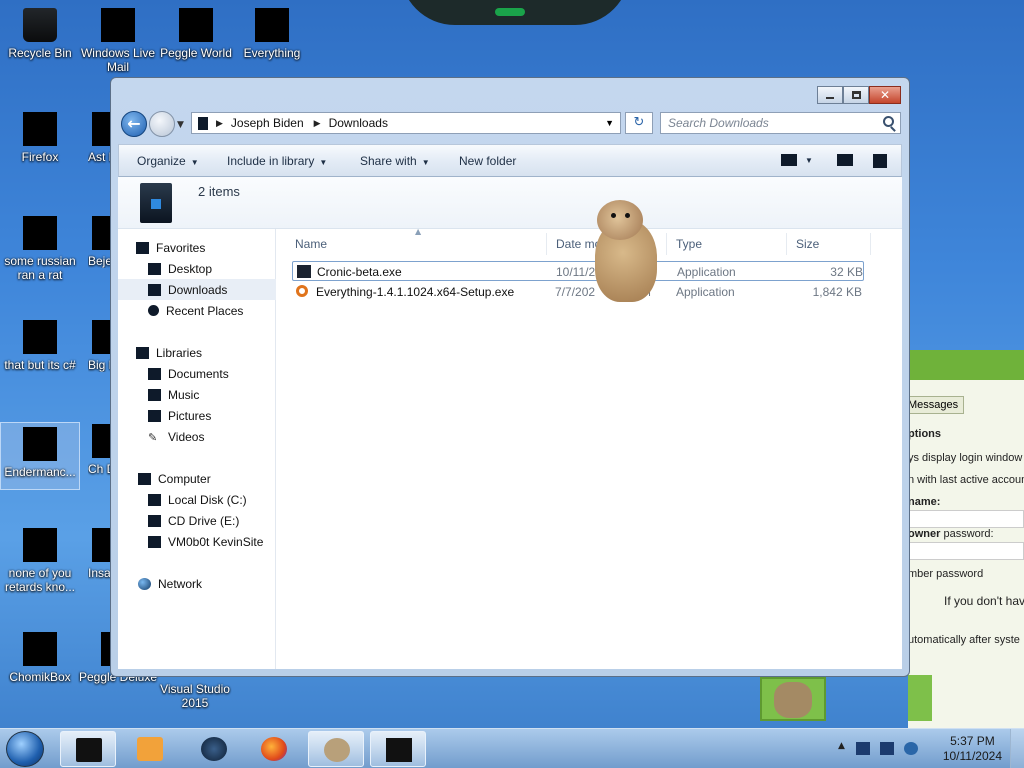 The height and width of the screenshot is (768, 1024). I want to click on nav-computer: Computer, so click(217, 478).